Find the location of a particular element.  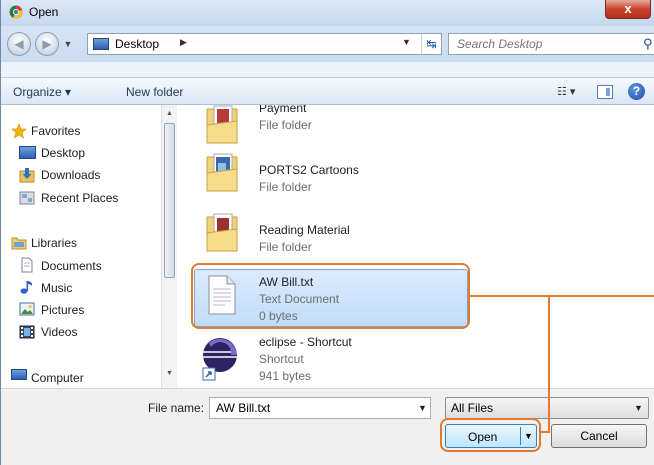

forward-button: ▶ is located at coordinates (47, 44).